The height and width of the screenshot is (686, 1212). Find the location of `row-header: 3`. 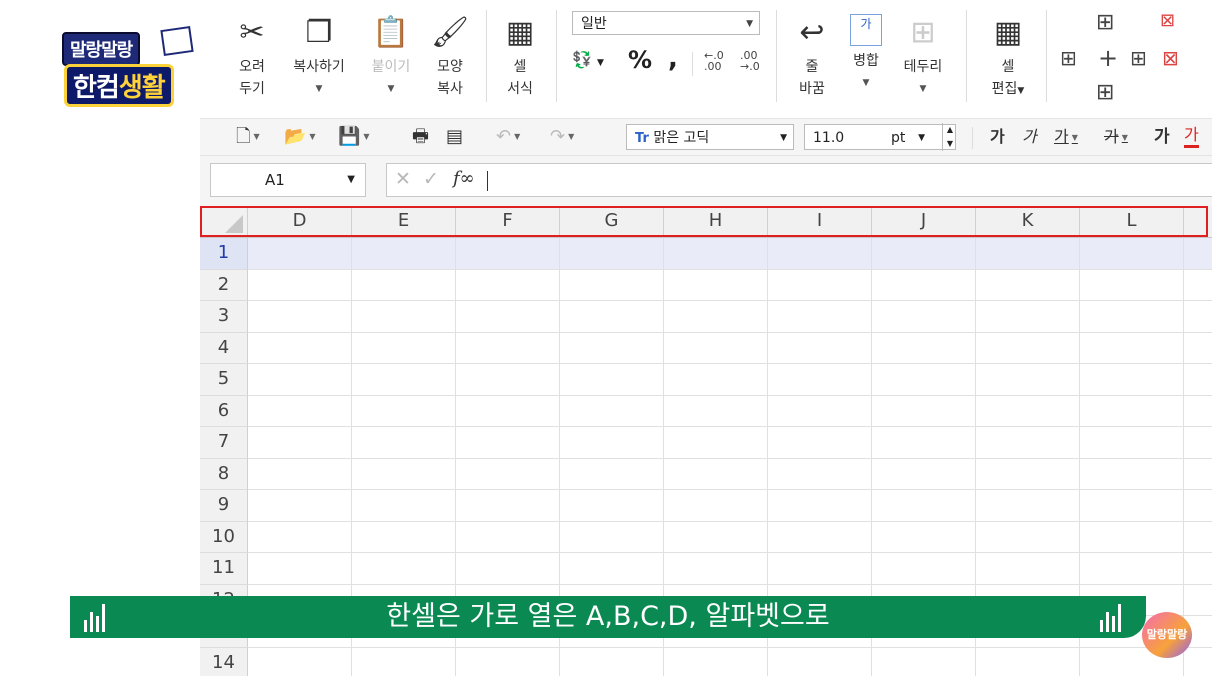

row-header: 3 is located at coordinates (224, 317).